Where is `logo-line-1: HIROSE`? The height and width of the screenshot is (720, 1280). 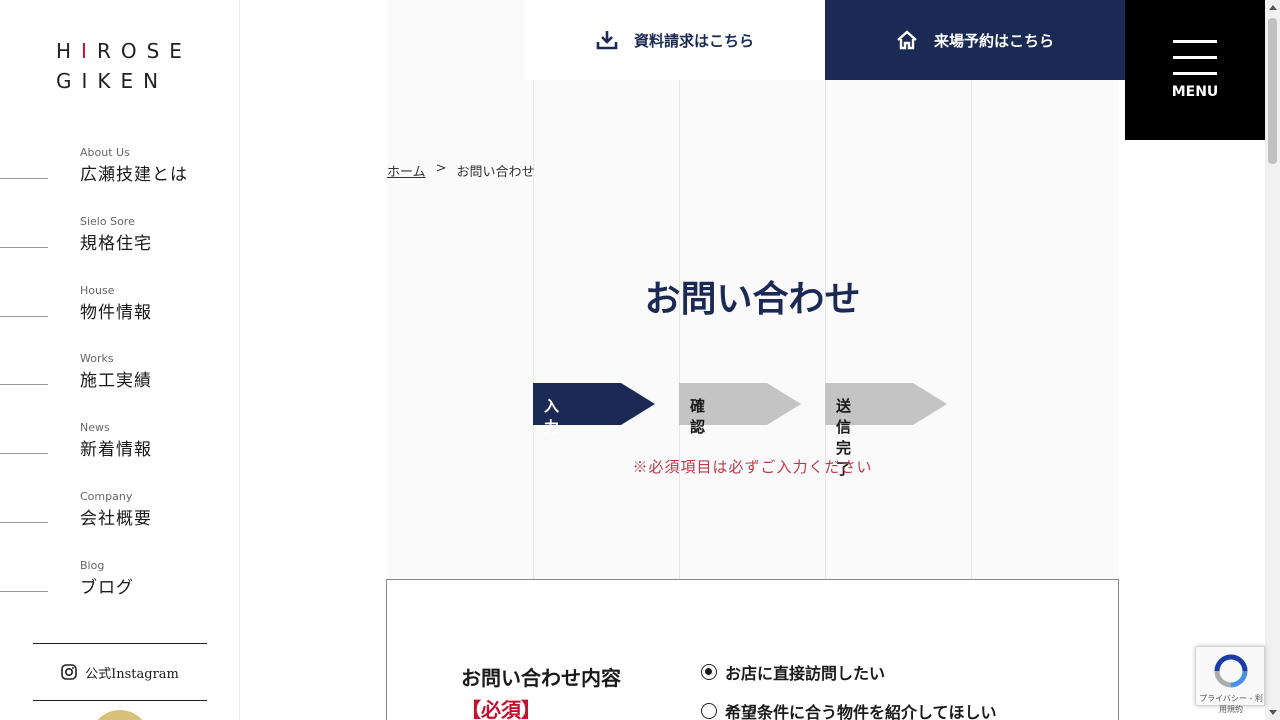 logo-line-1: HIROSE is located at coordinates (124, 51).